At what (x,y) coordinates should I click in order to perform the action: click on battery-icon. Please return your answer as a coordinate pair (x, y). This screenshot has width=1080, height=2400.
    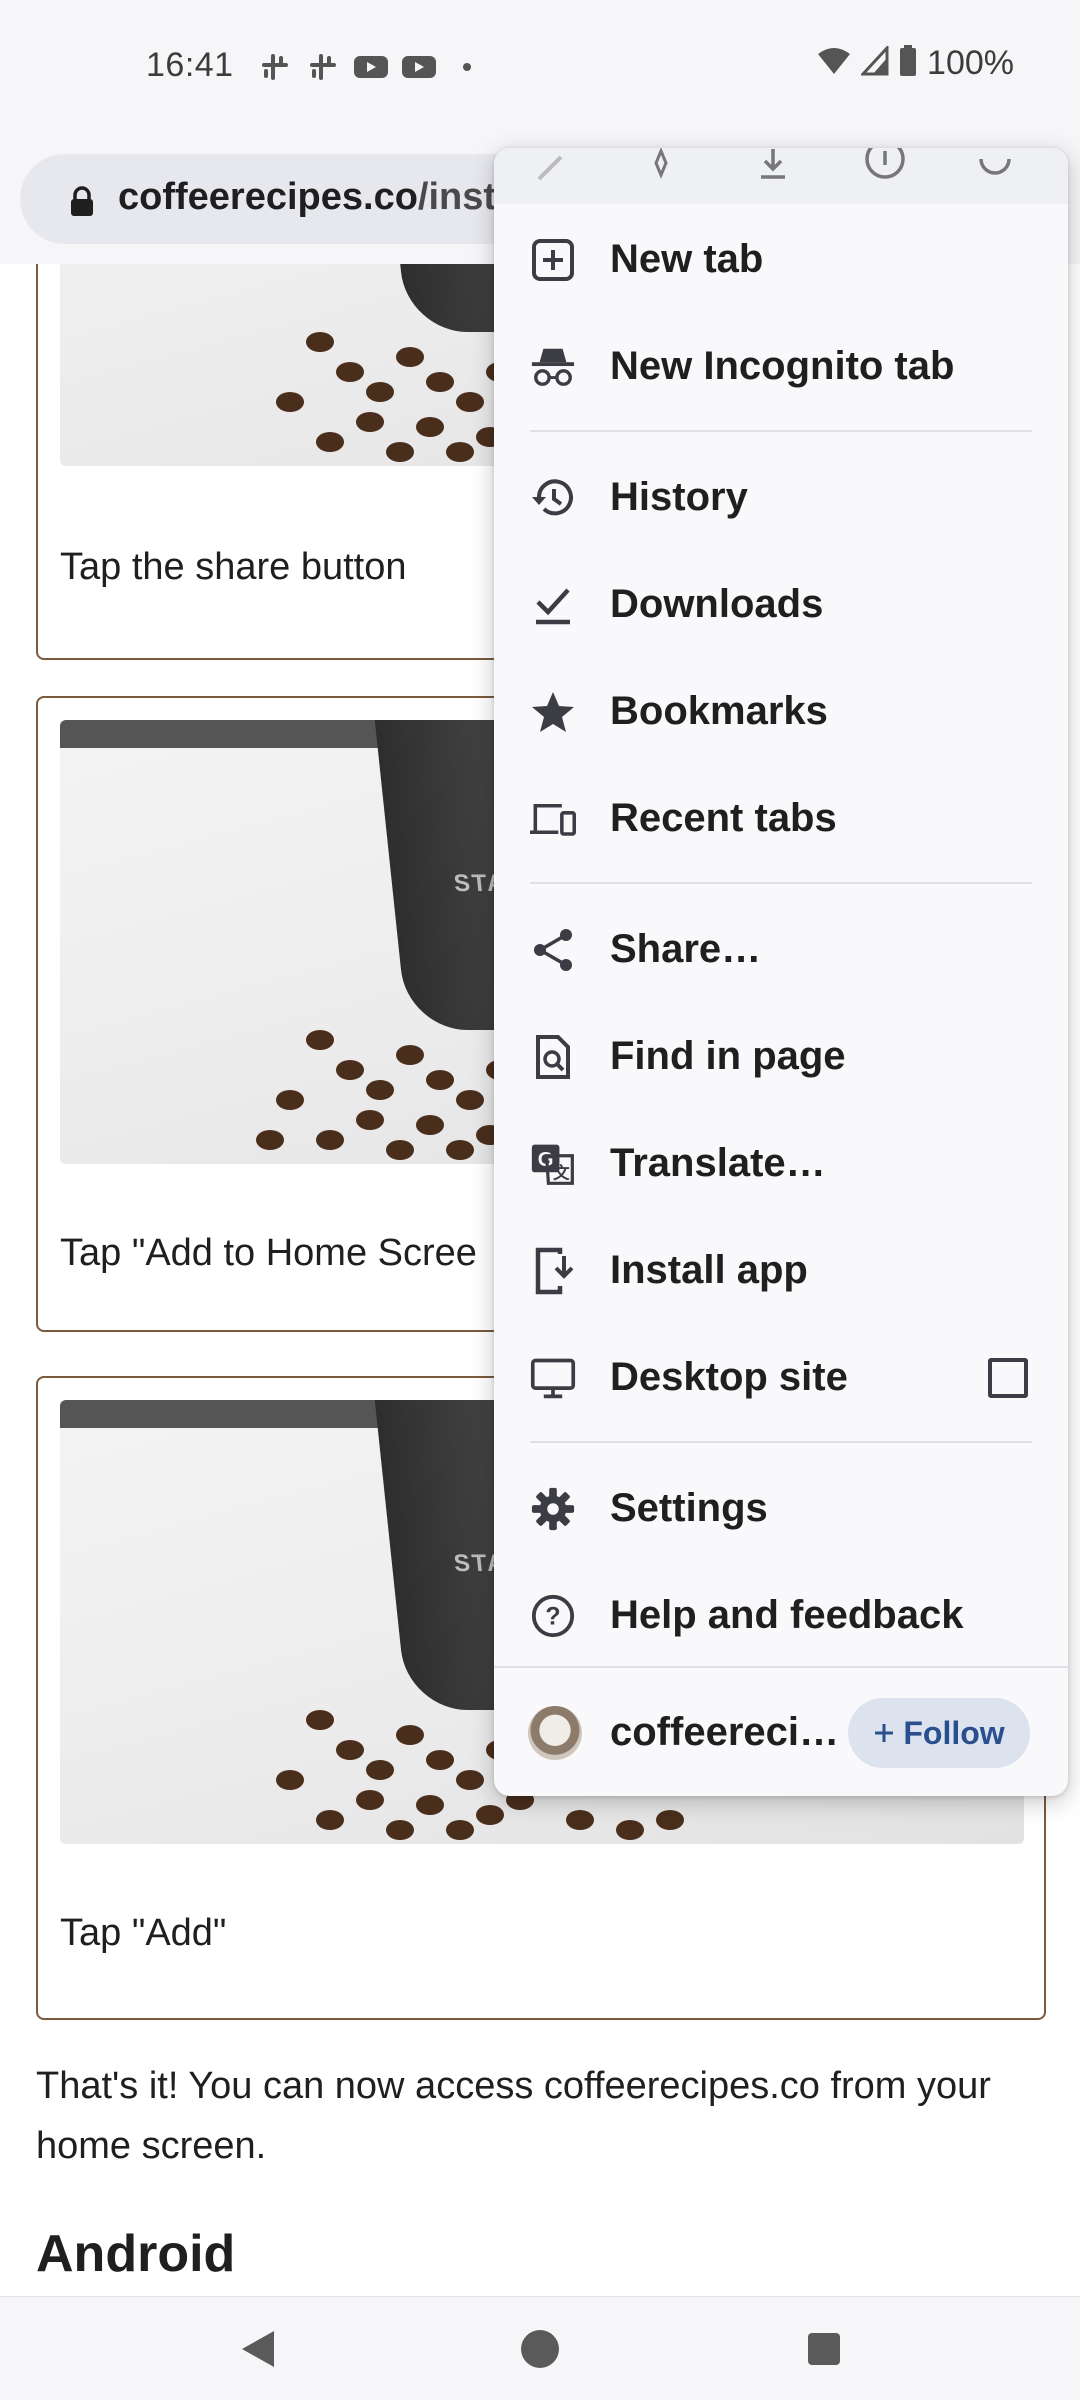
    Looking at the image, I should click on (908, 63).